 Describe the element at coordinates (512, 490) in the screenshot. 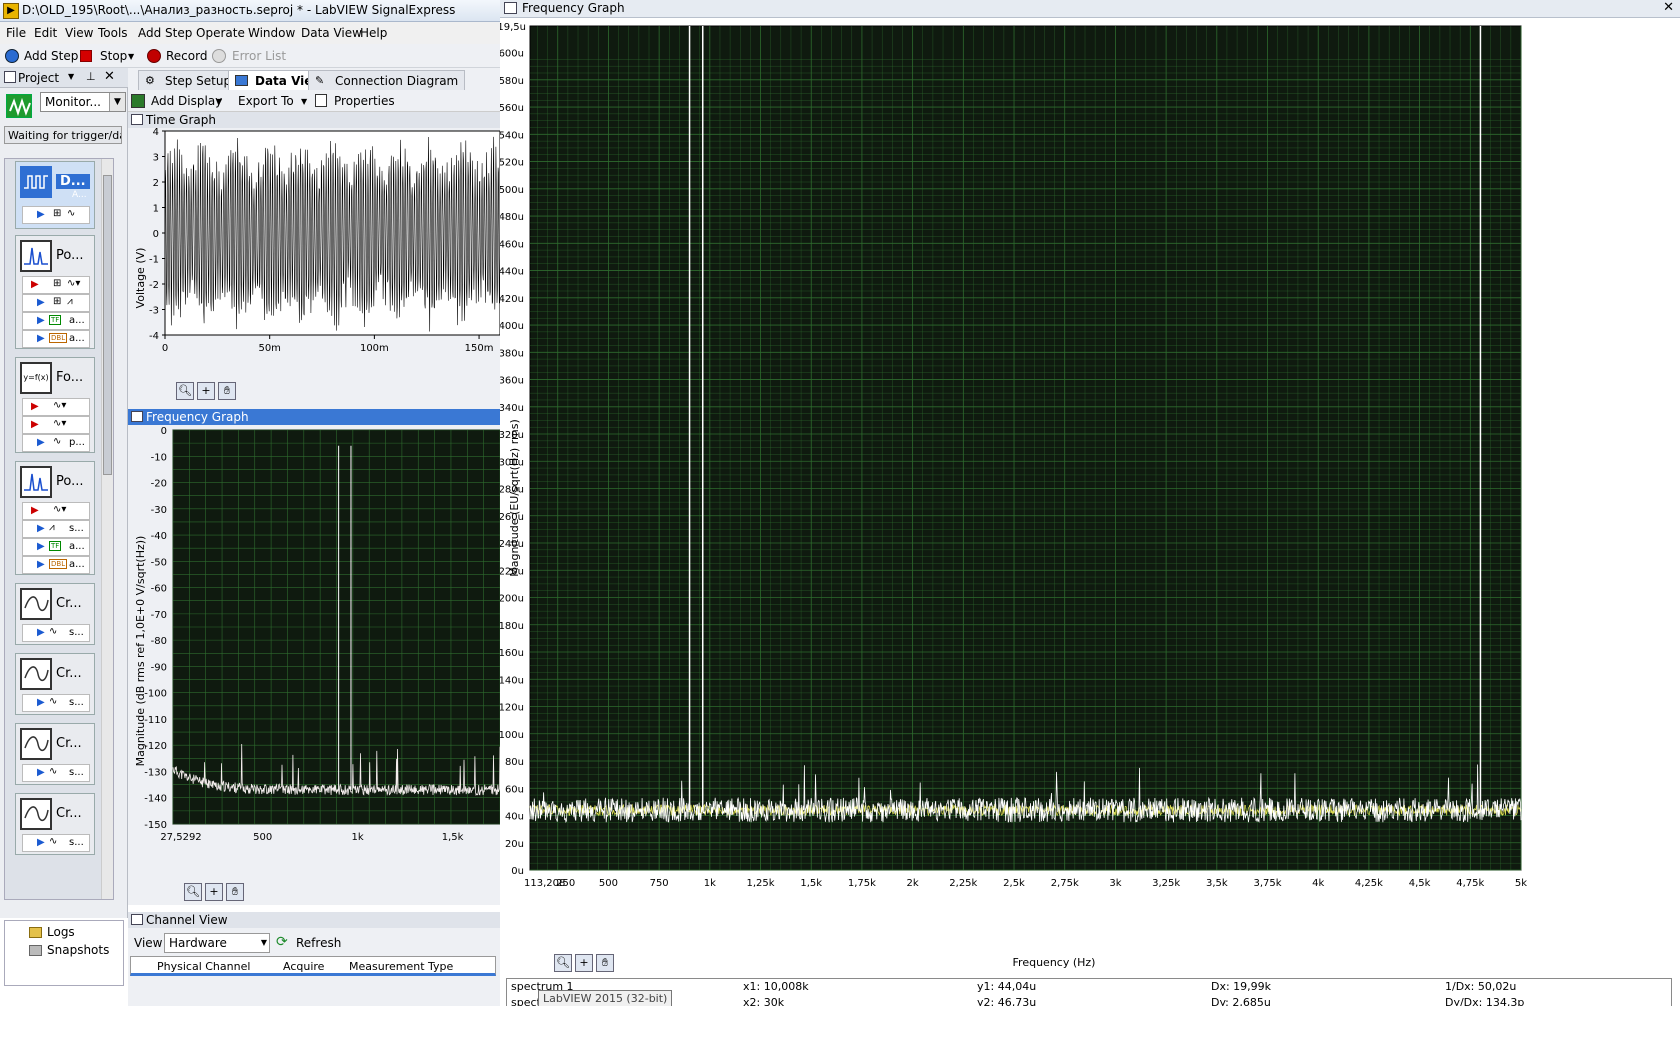

I see `y-tick-label: 280u` at that location.